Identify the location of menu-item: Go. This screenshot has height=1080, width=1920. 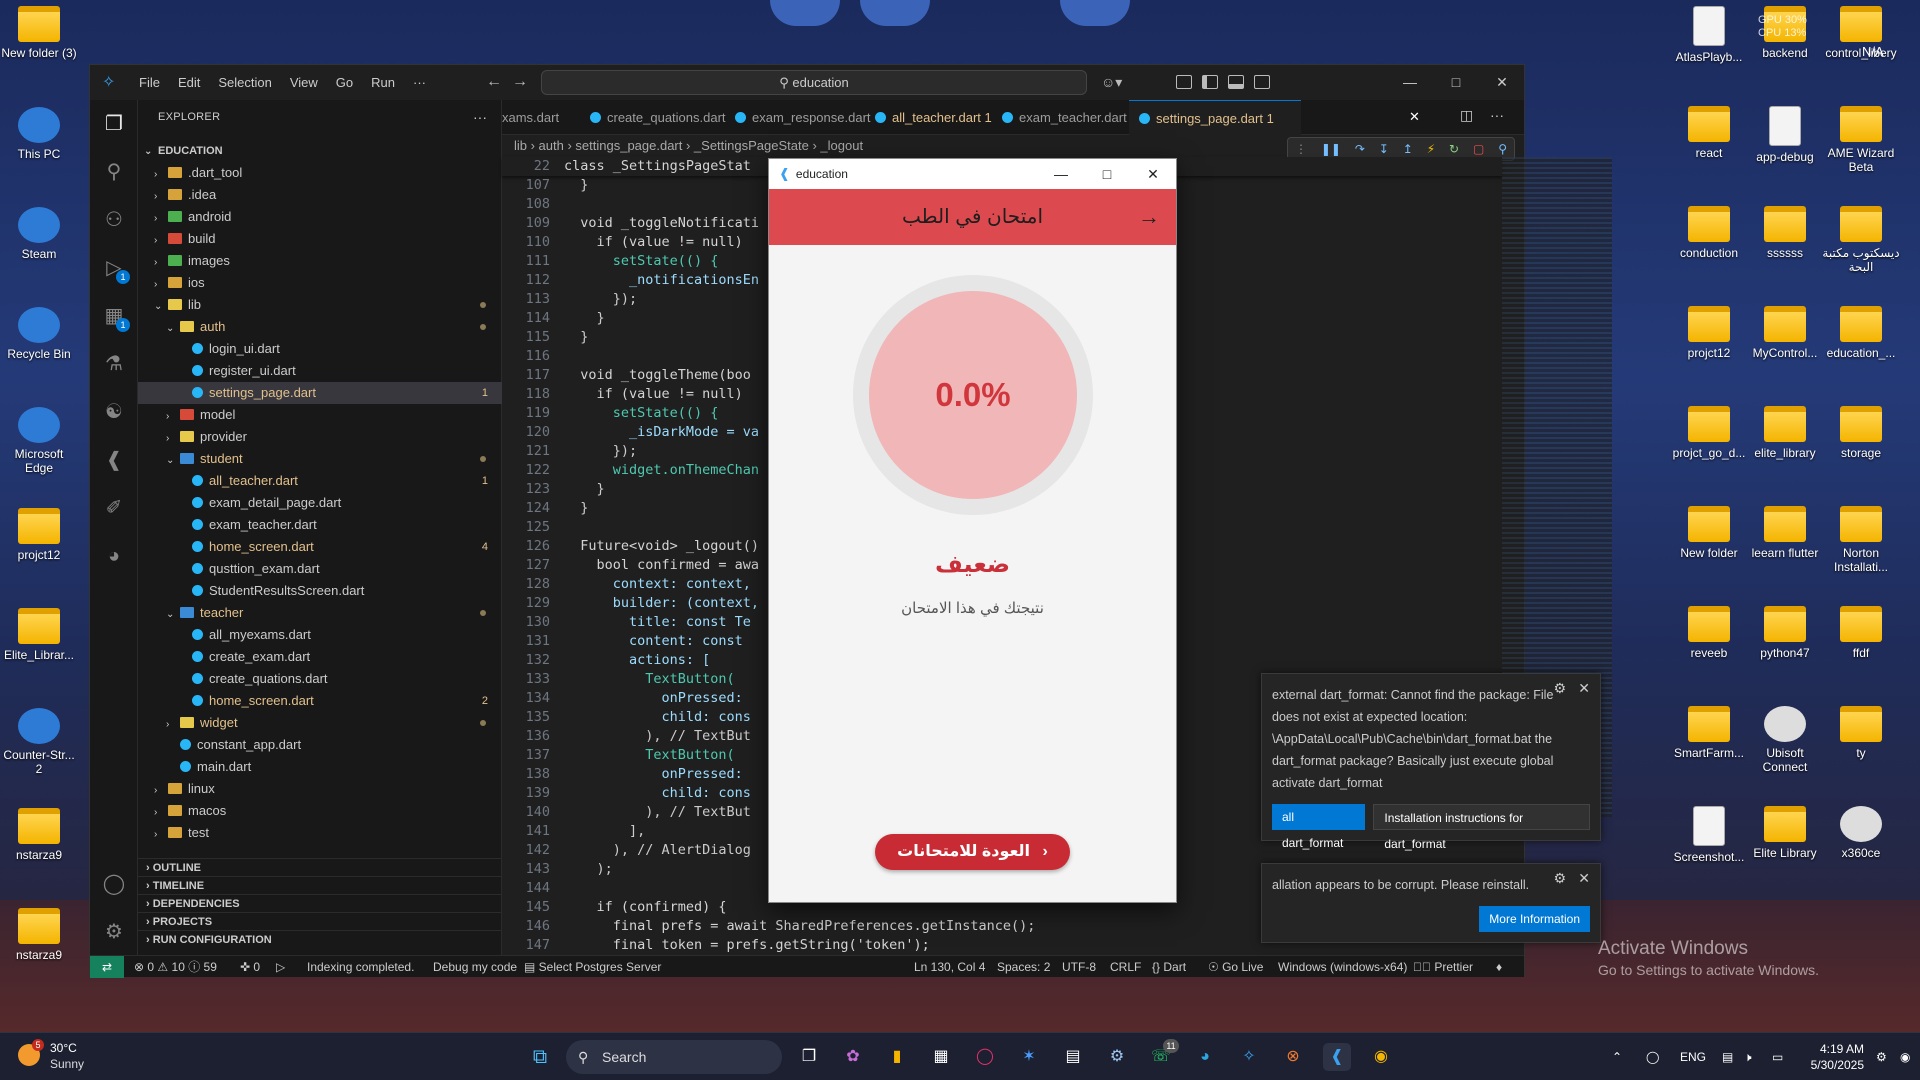
(344, 82).